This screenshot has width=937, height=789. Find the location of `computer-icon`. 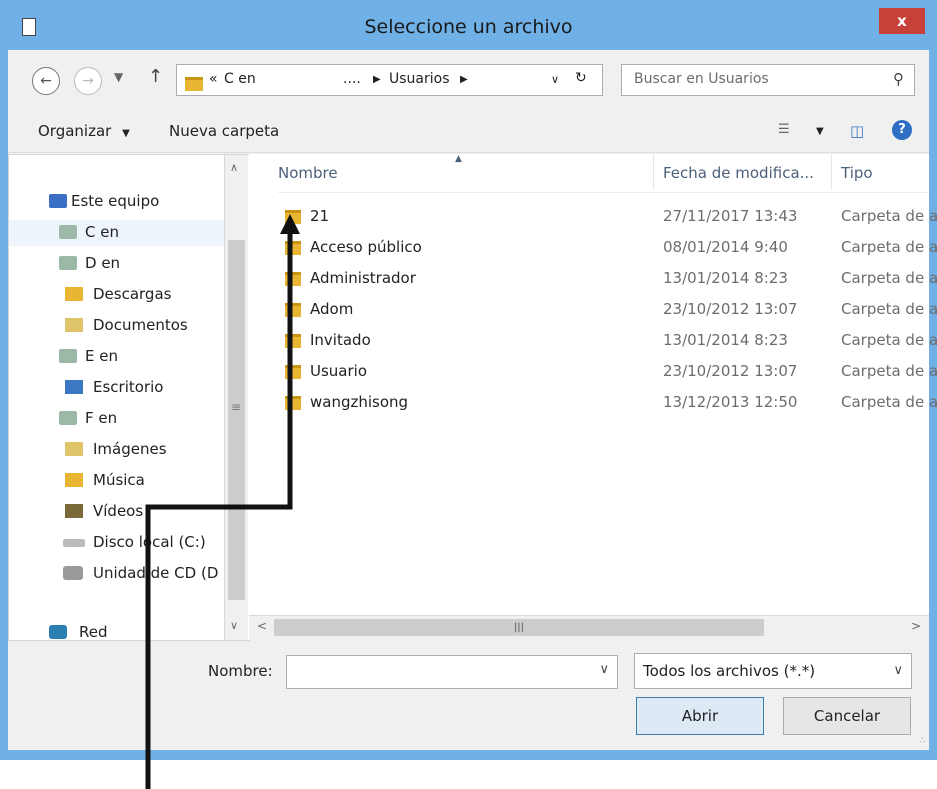

computer-icon is located at coordinates (58, 201).